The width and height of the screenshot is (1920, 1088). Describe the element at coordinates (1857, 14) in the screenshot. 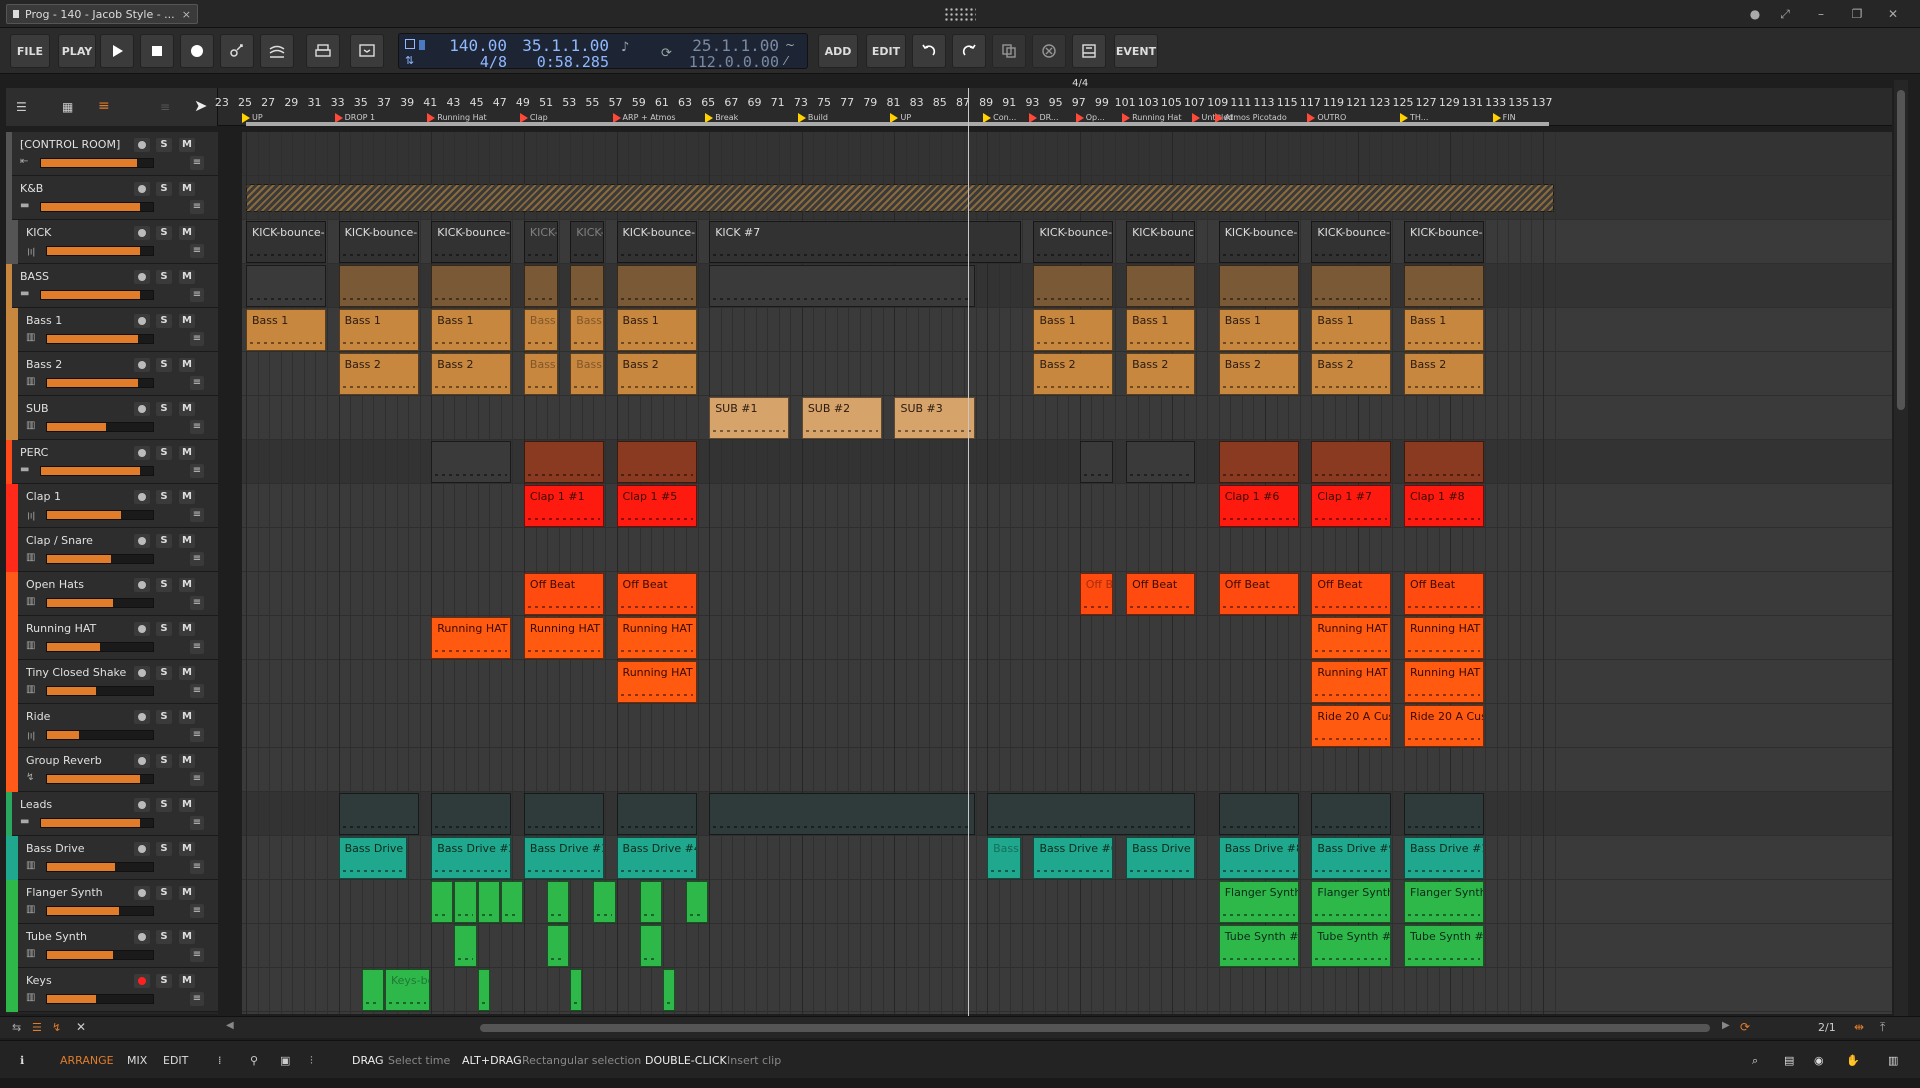

I see `restore-icon: ❐` at that location.